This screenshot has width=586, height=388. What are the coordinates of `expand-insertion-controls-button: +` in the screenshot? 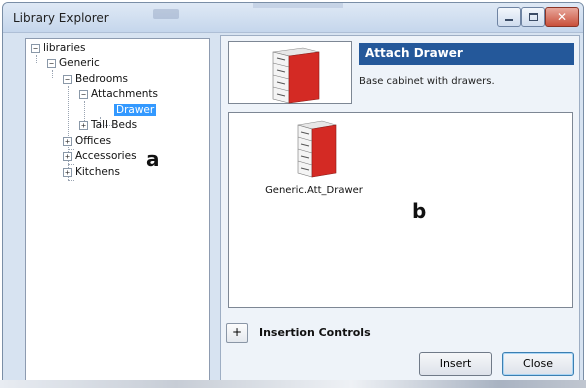 It's located at (237, 333).